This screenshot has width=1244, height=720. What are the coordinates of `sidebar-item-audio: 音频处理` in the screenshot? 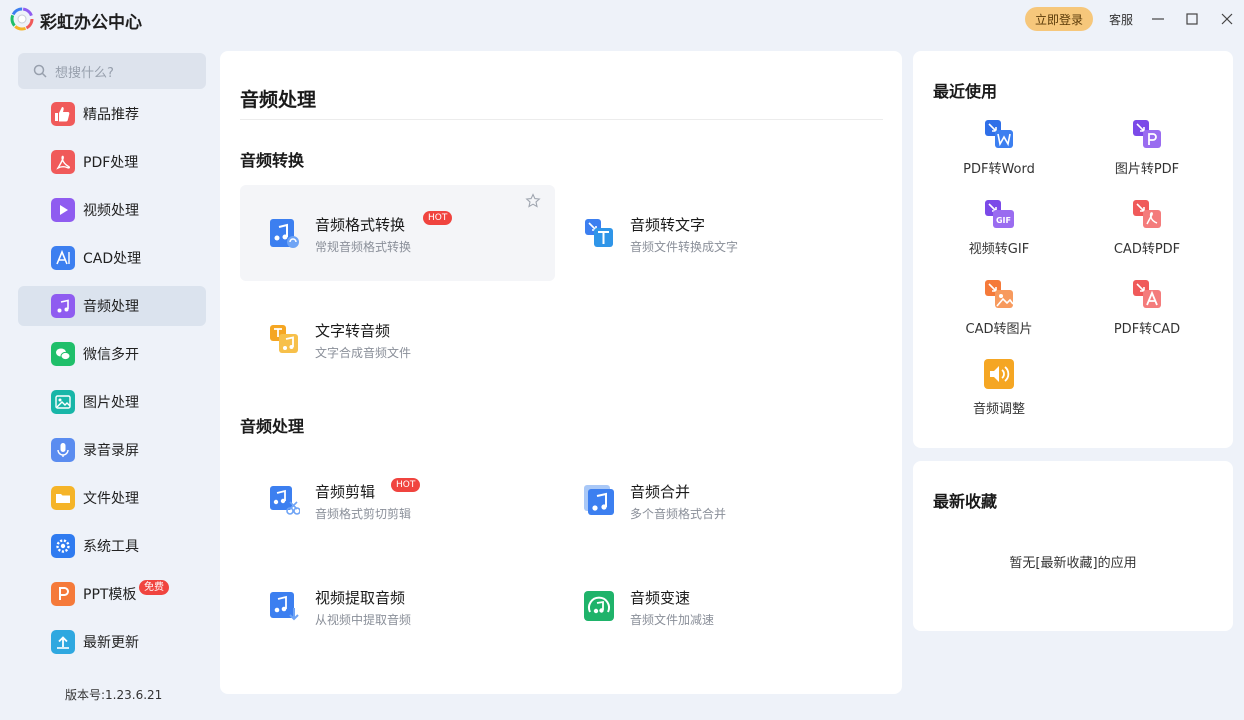 It's located at (112, 306).